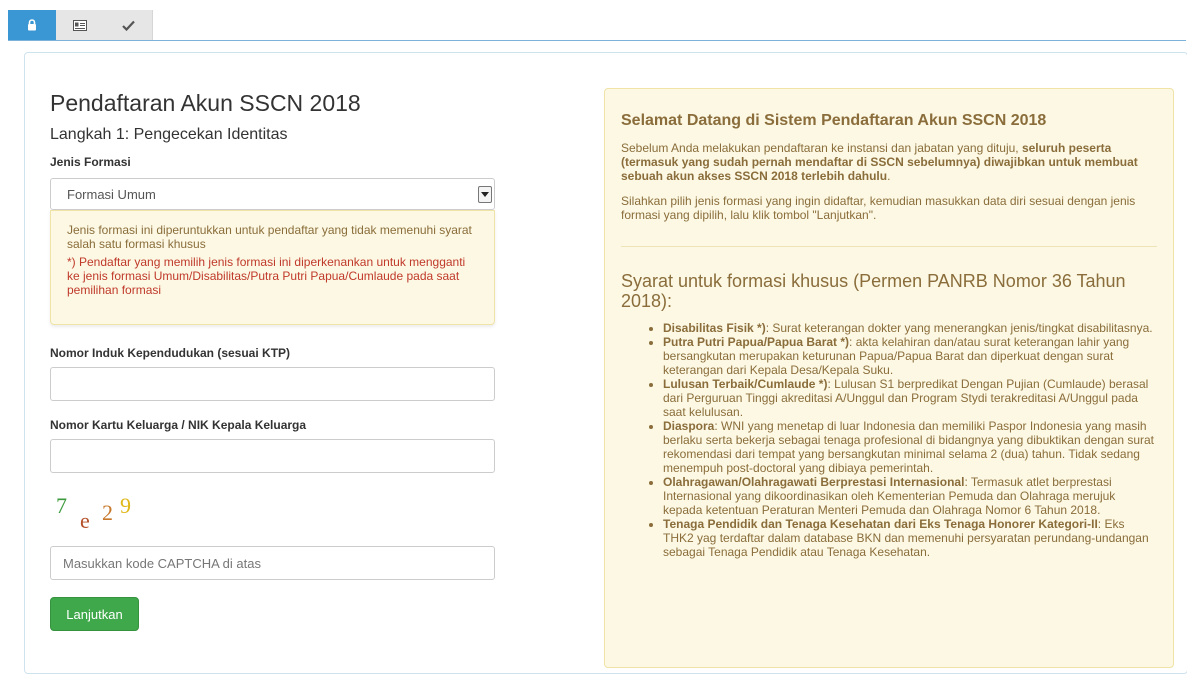 The image size is (1187, 674). What do you see at coordinates (485, 194) in the screenshot?
I see `chevron-down-icon` at bounding box center [485, 194].